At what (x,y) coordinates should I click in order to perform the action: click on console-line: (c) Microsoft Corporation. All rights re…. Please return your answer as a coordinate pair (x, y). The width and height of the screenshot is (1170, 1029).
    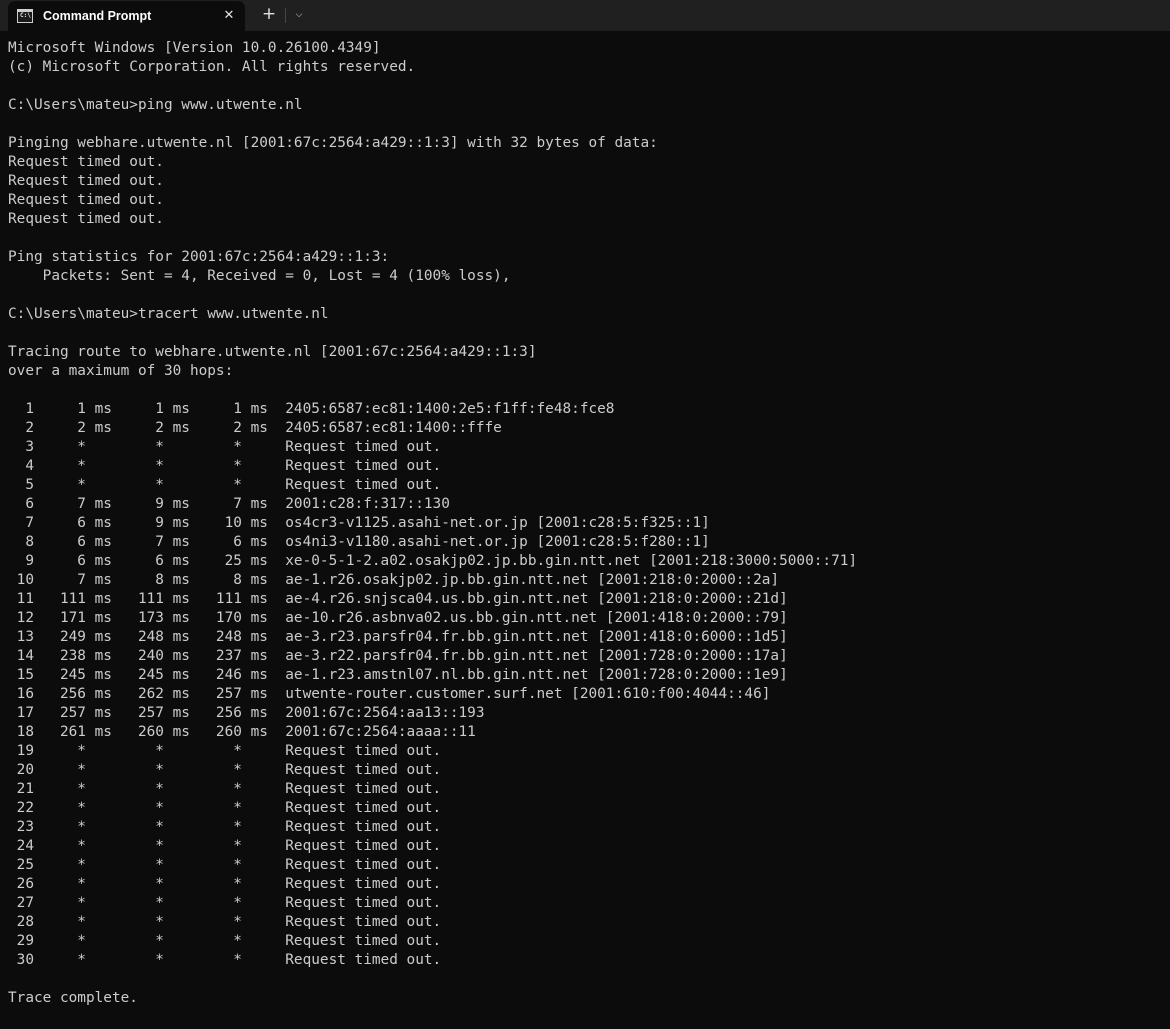
    Looking at the image, I should click on (212, 67).